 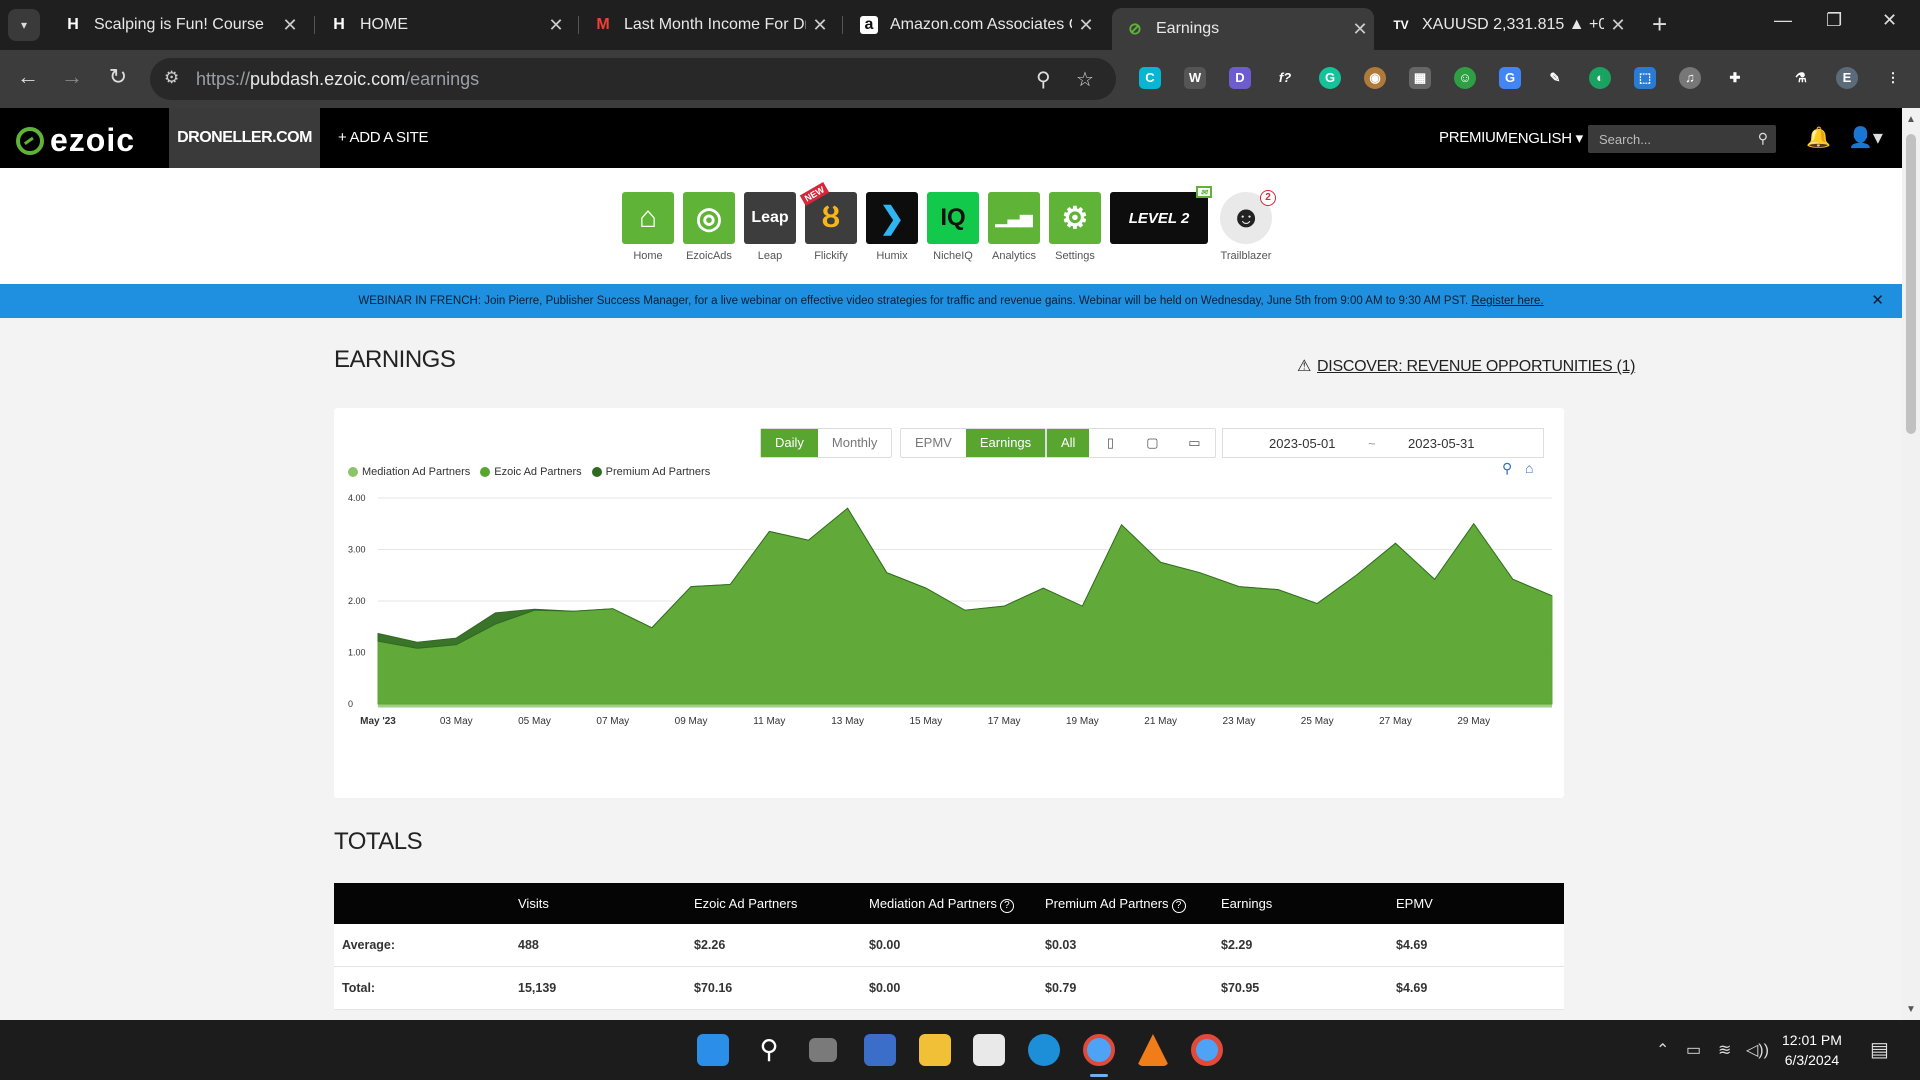 What do you see at coordinates (650, 472) in the screenshot?
I see `legend-item-premium: Premium Ad Partners` at bounding box center [650, 472].